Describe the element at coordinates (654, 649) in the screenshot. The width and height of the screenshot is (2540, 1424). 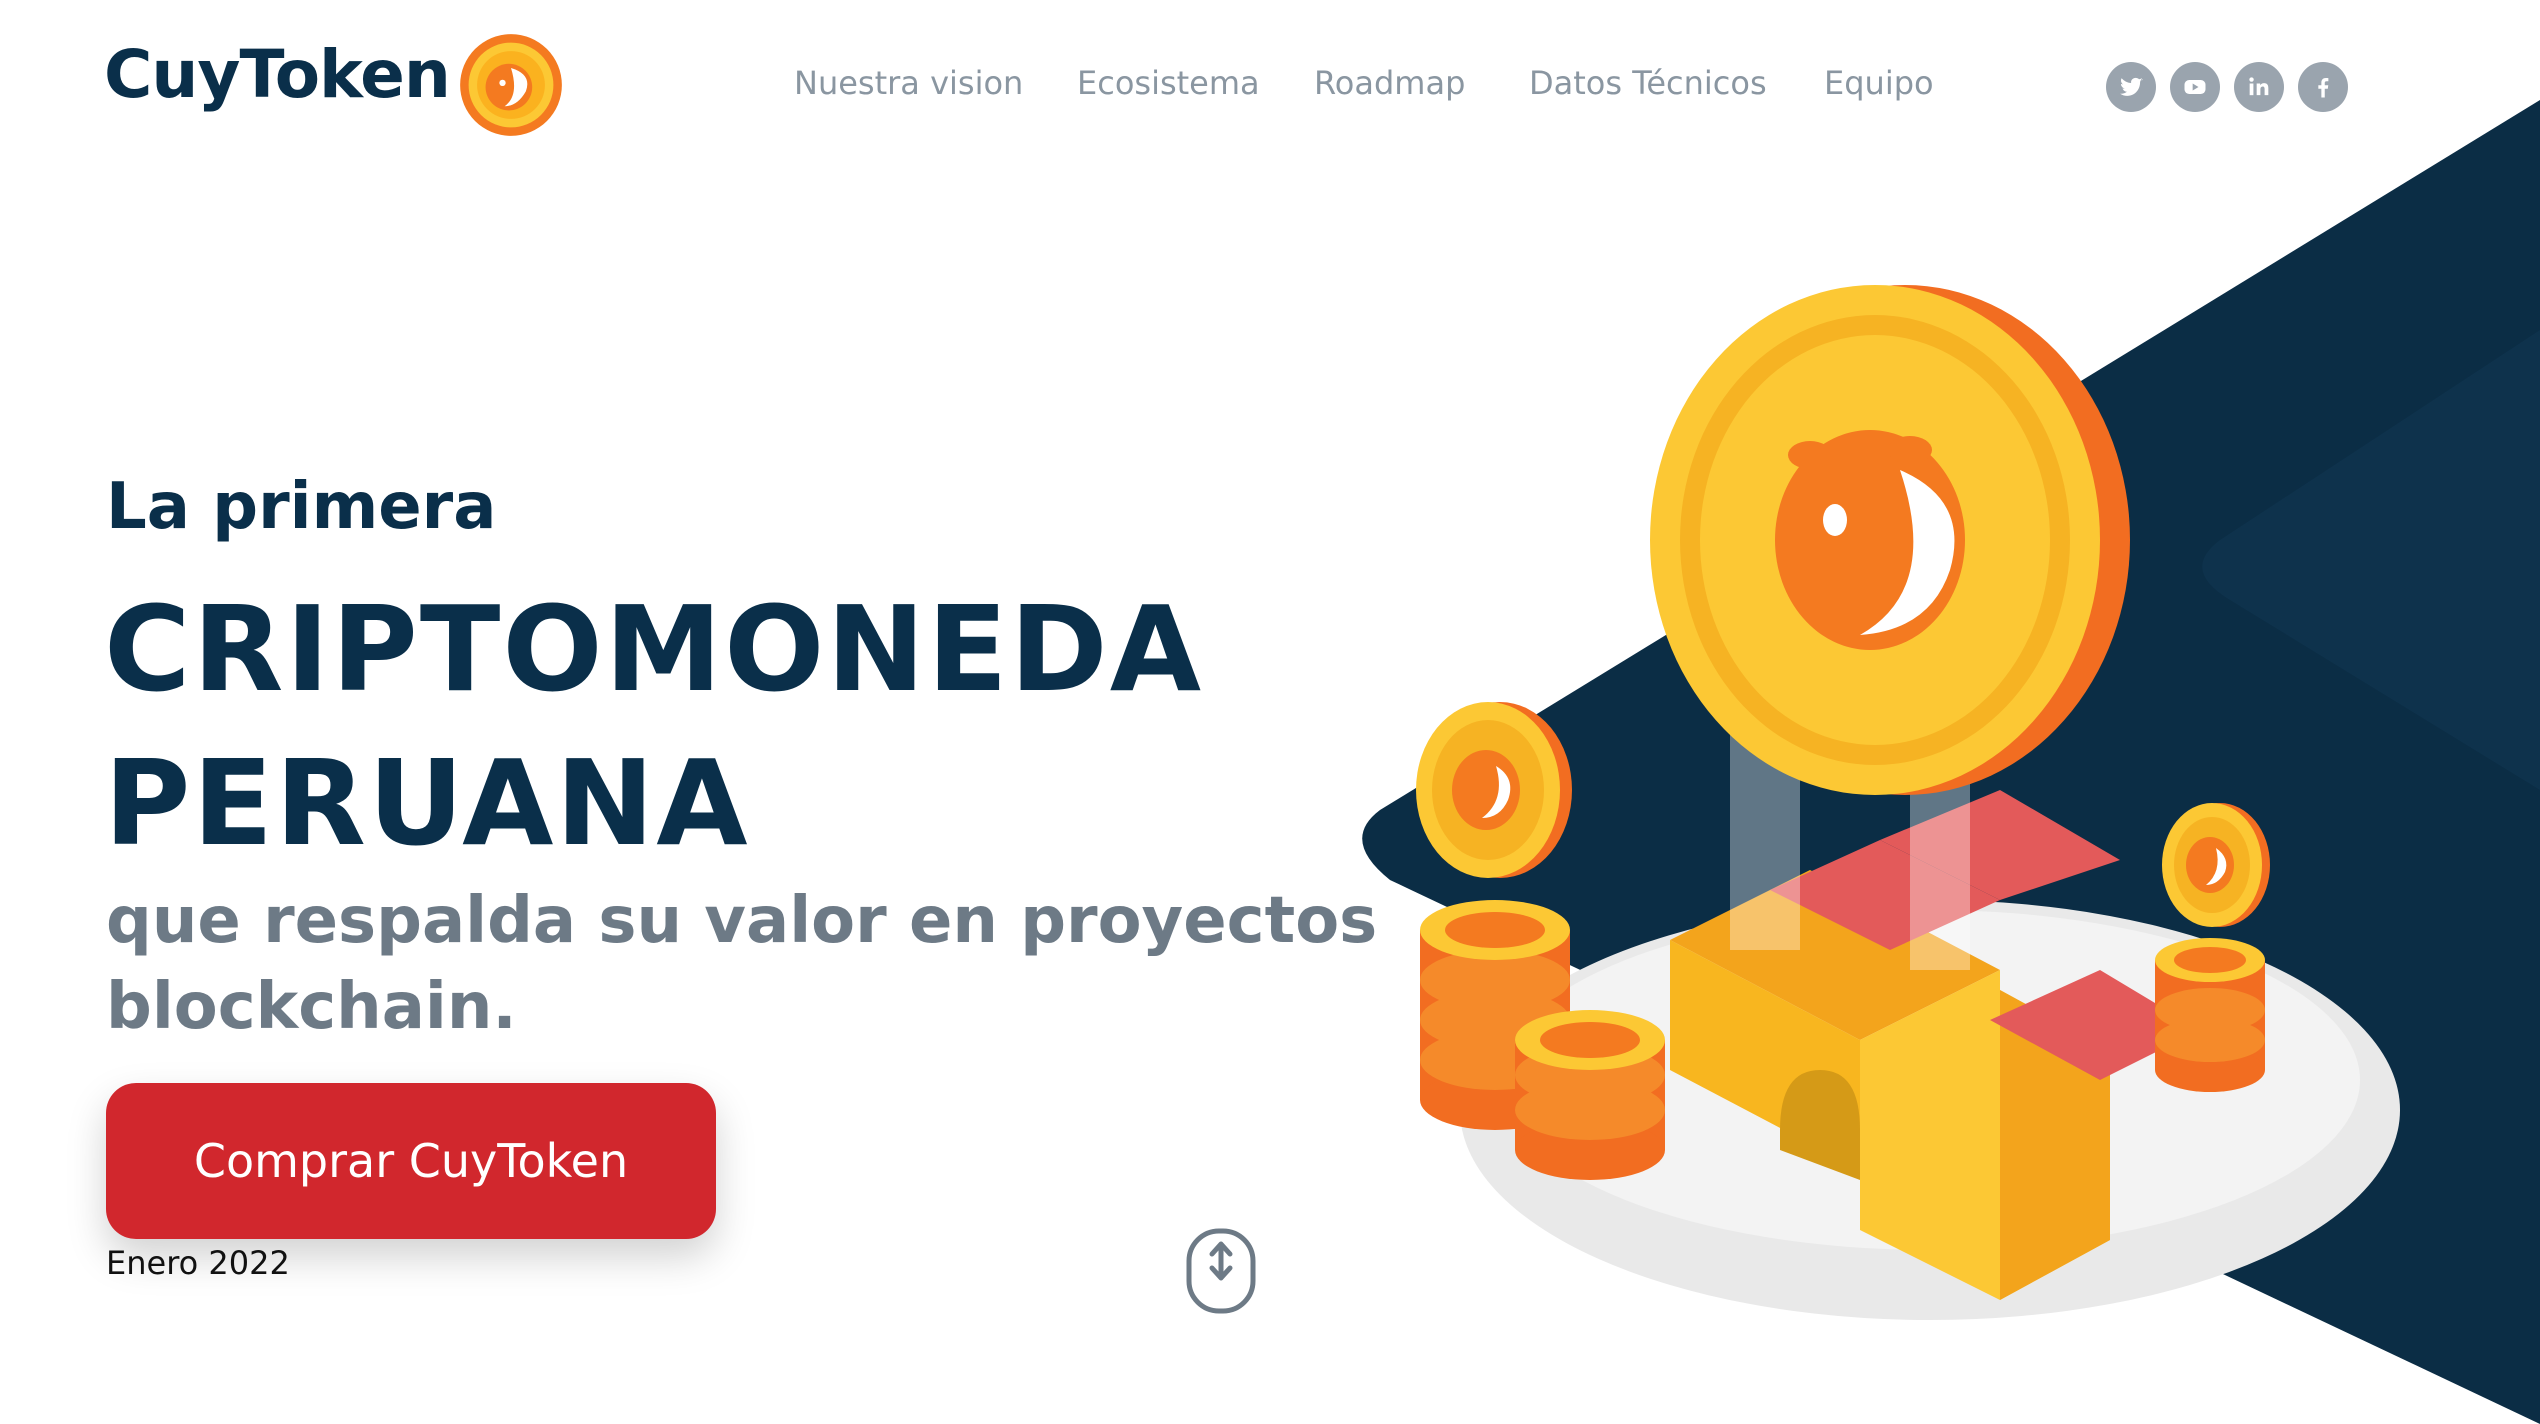
I see `hero-headline-line1: CRIPTOMONEDA` at that location.